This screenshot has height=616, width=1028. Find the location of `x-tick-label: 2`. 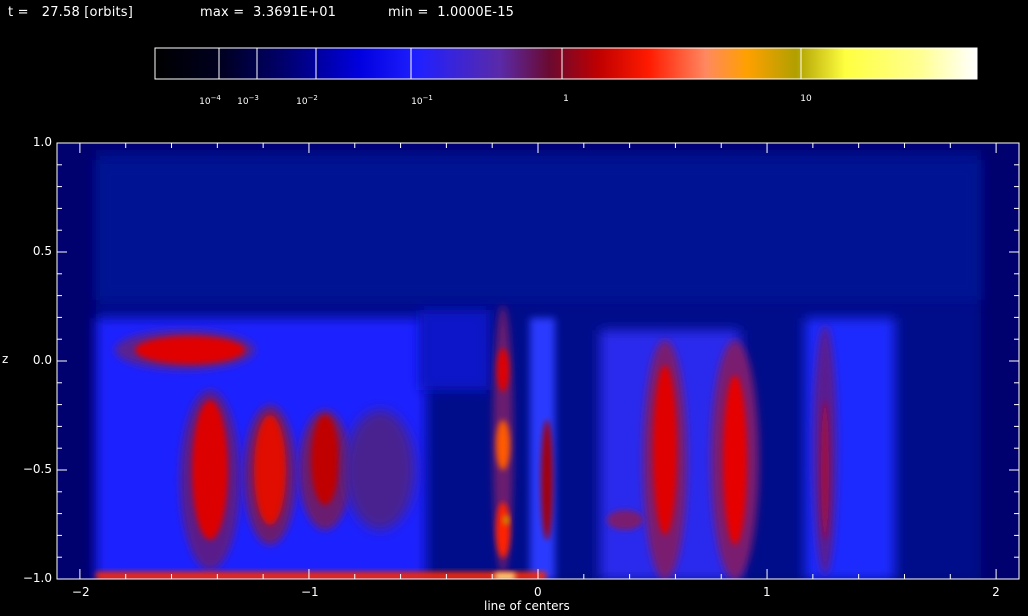

x-tick-label: 2 is located at coordinates (996, 592).